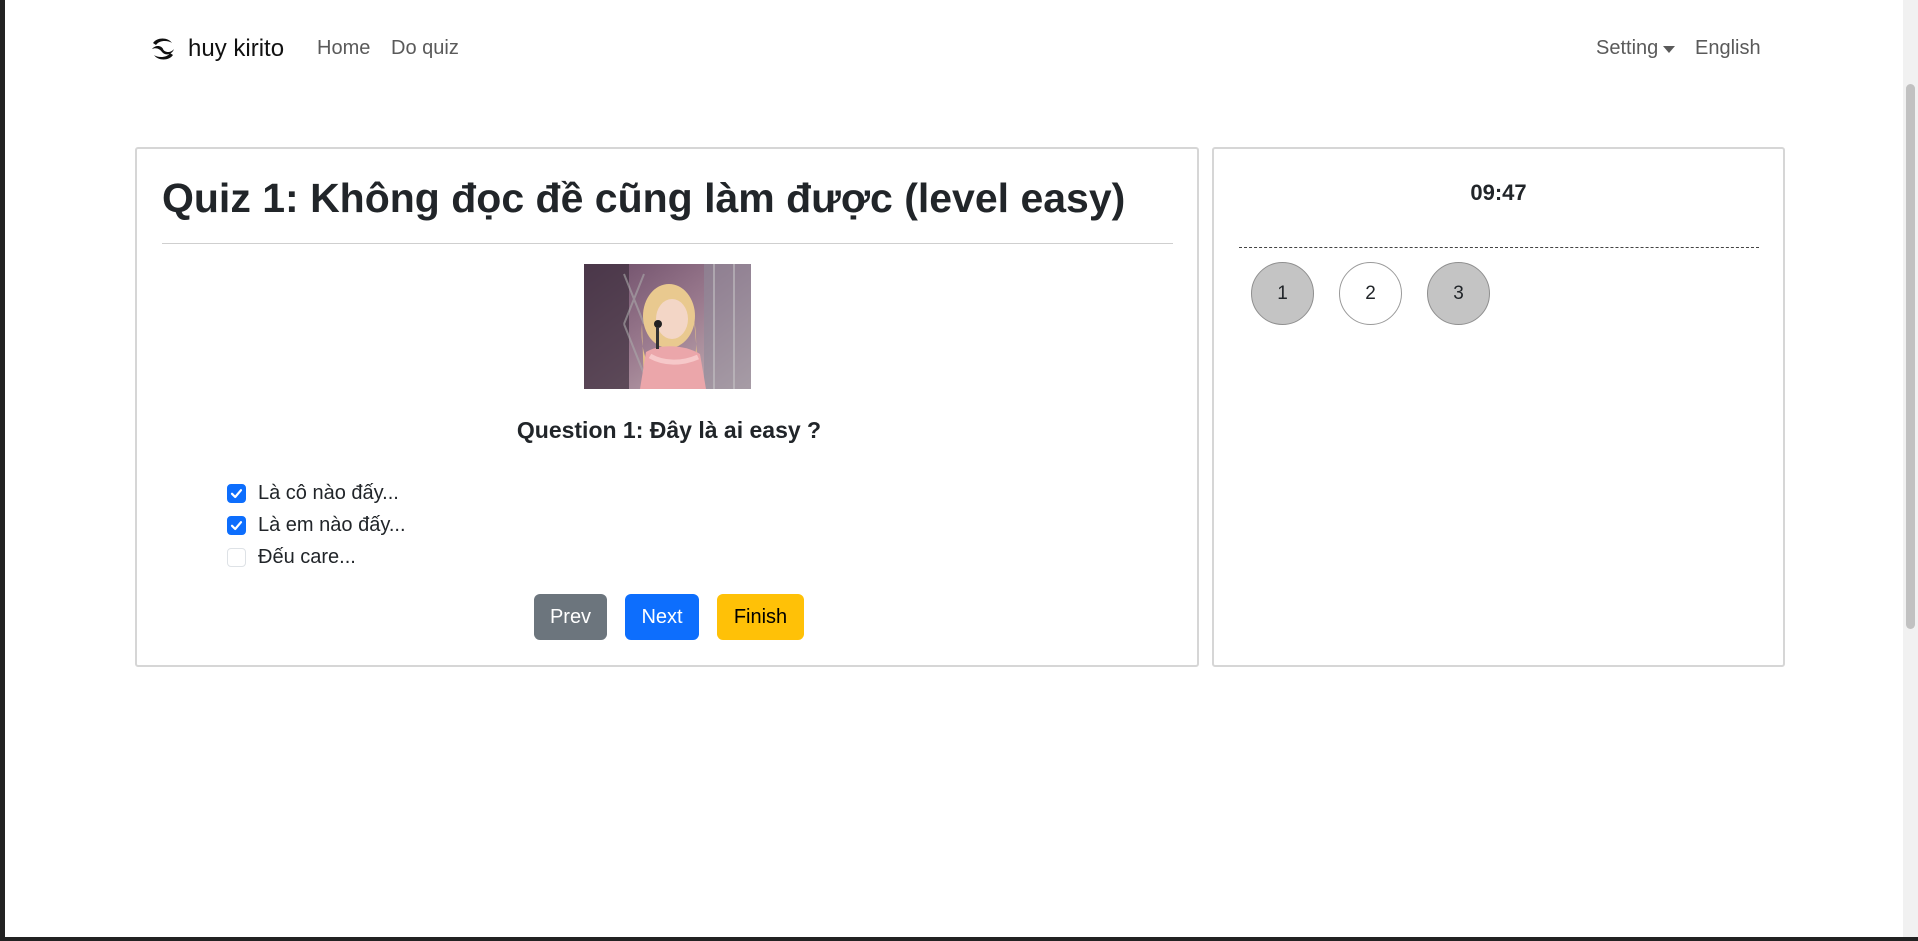  I want to click on title-divider, so click(667, 243).